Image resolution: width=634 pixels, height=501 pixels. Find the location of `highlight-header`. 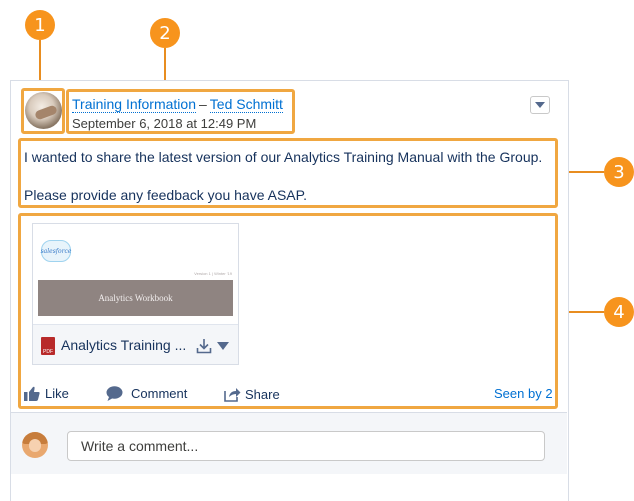

highlight-header is located at coordinates (180, 111).